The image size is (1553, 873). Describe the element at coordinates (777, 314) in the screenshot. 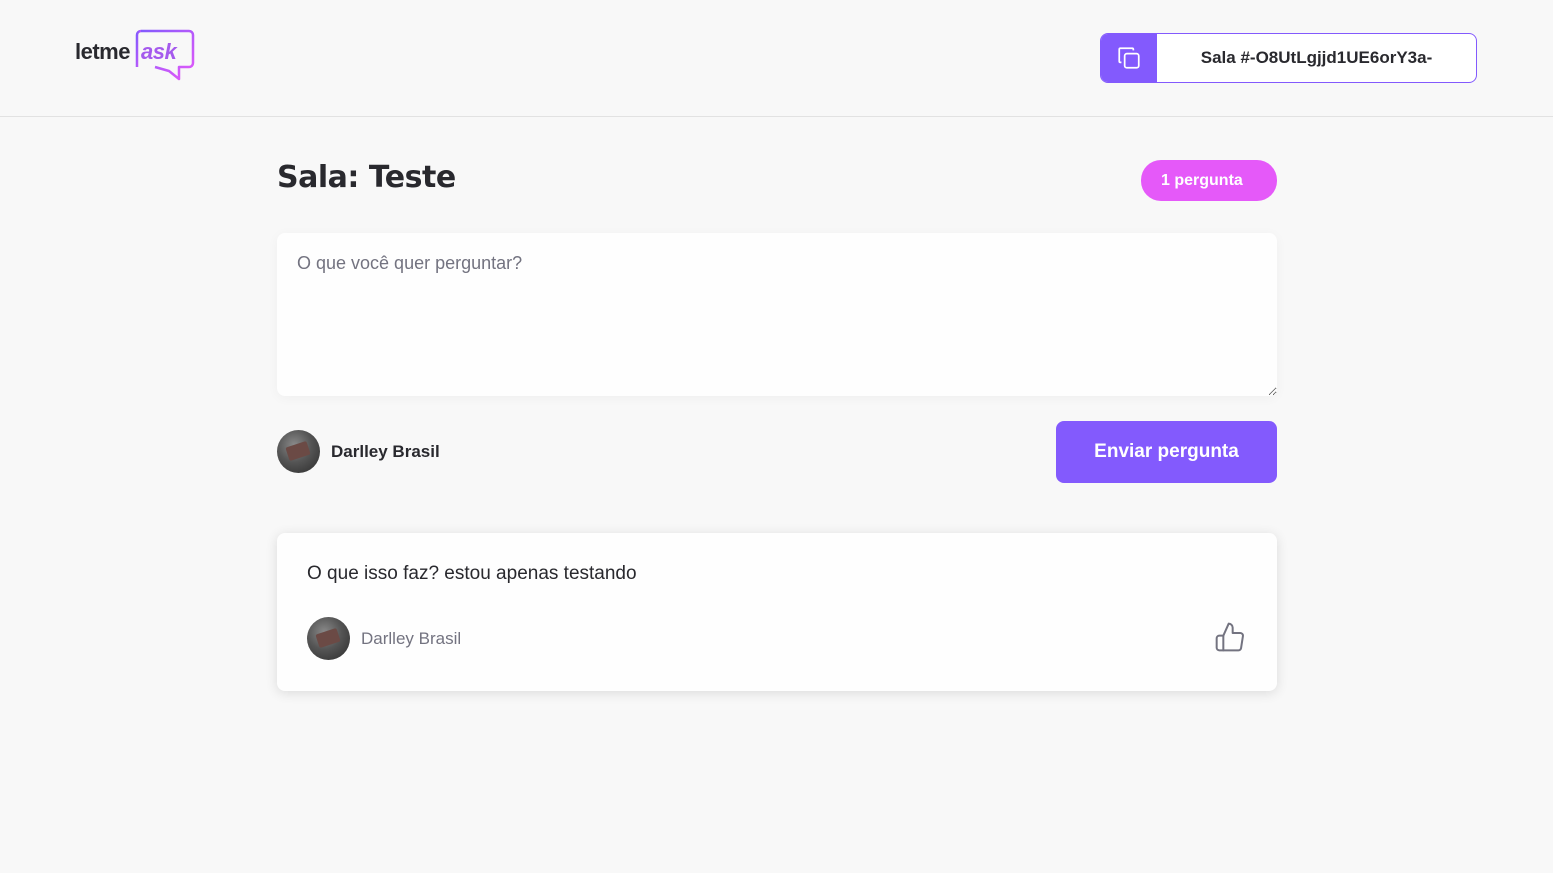

I see `question-input` at that location.